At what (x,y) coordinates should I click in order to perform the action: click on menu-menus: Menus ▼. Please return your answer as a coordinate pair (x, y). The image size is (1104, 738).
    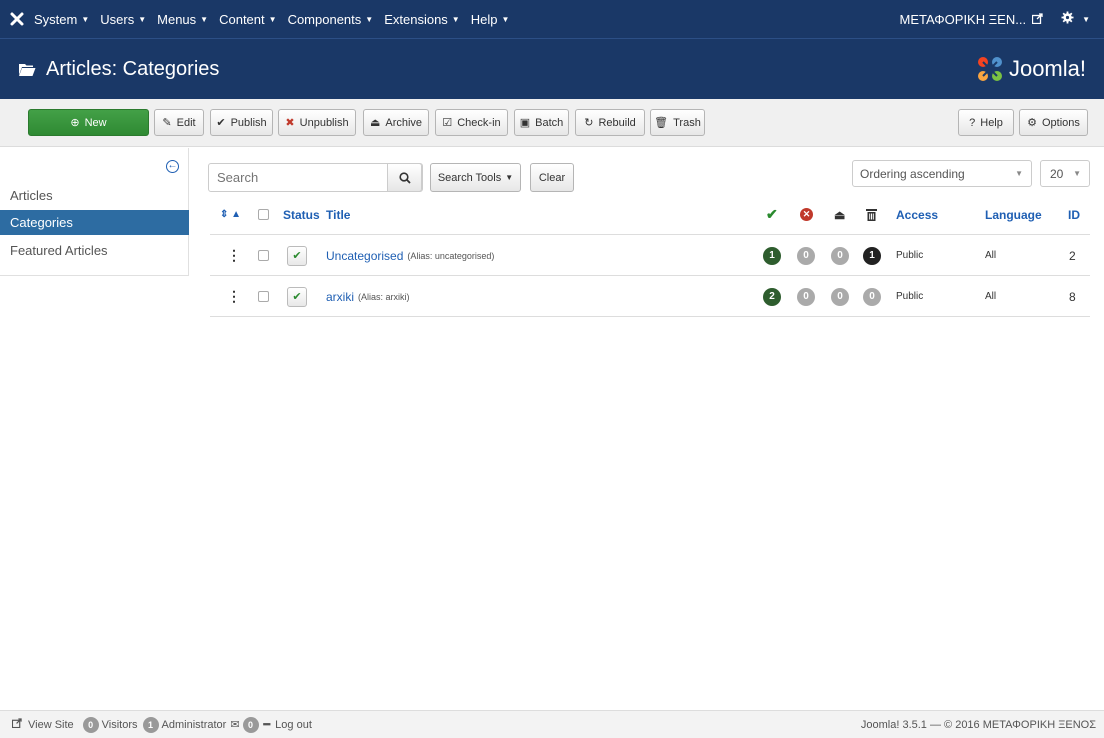
    Looking at the image, I should click on (182, 19).